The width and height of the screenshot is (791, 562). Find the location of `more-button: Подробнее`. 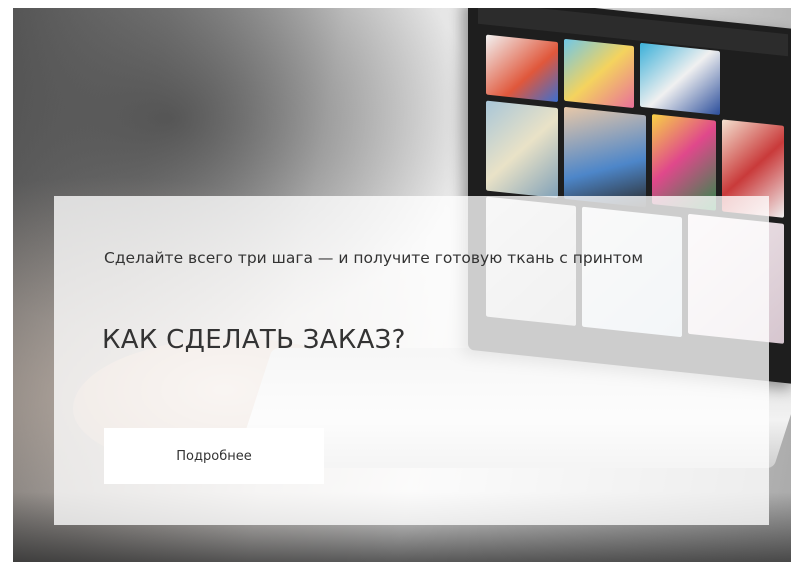

more-button: Подробнее is located at coordinates (214, 456).